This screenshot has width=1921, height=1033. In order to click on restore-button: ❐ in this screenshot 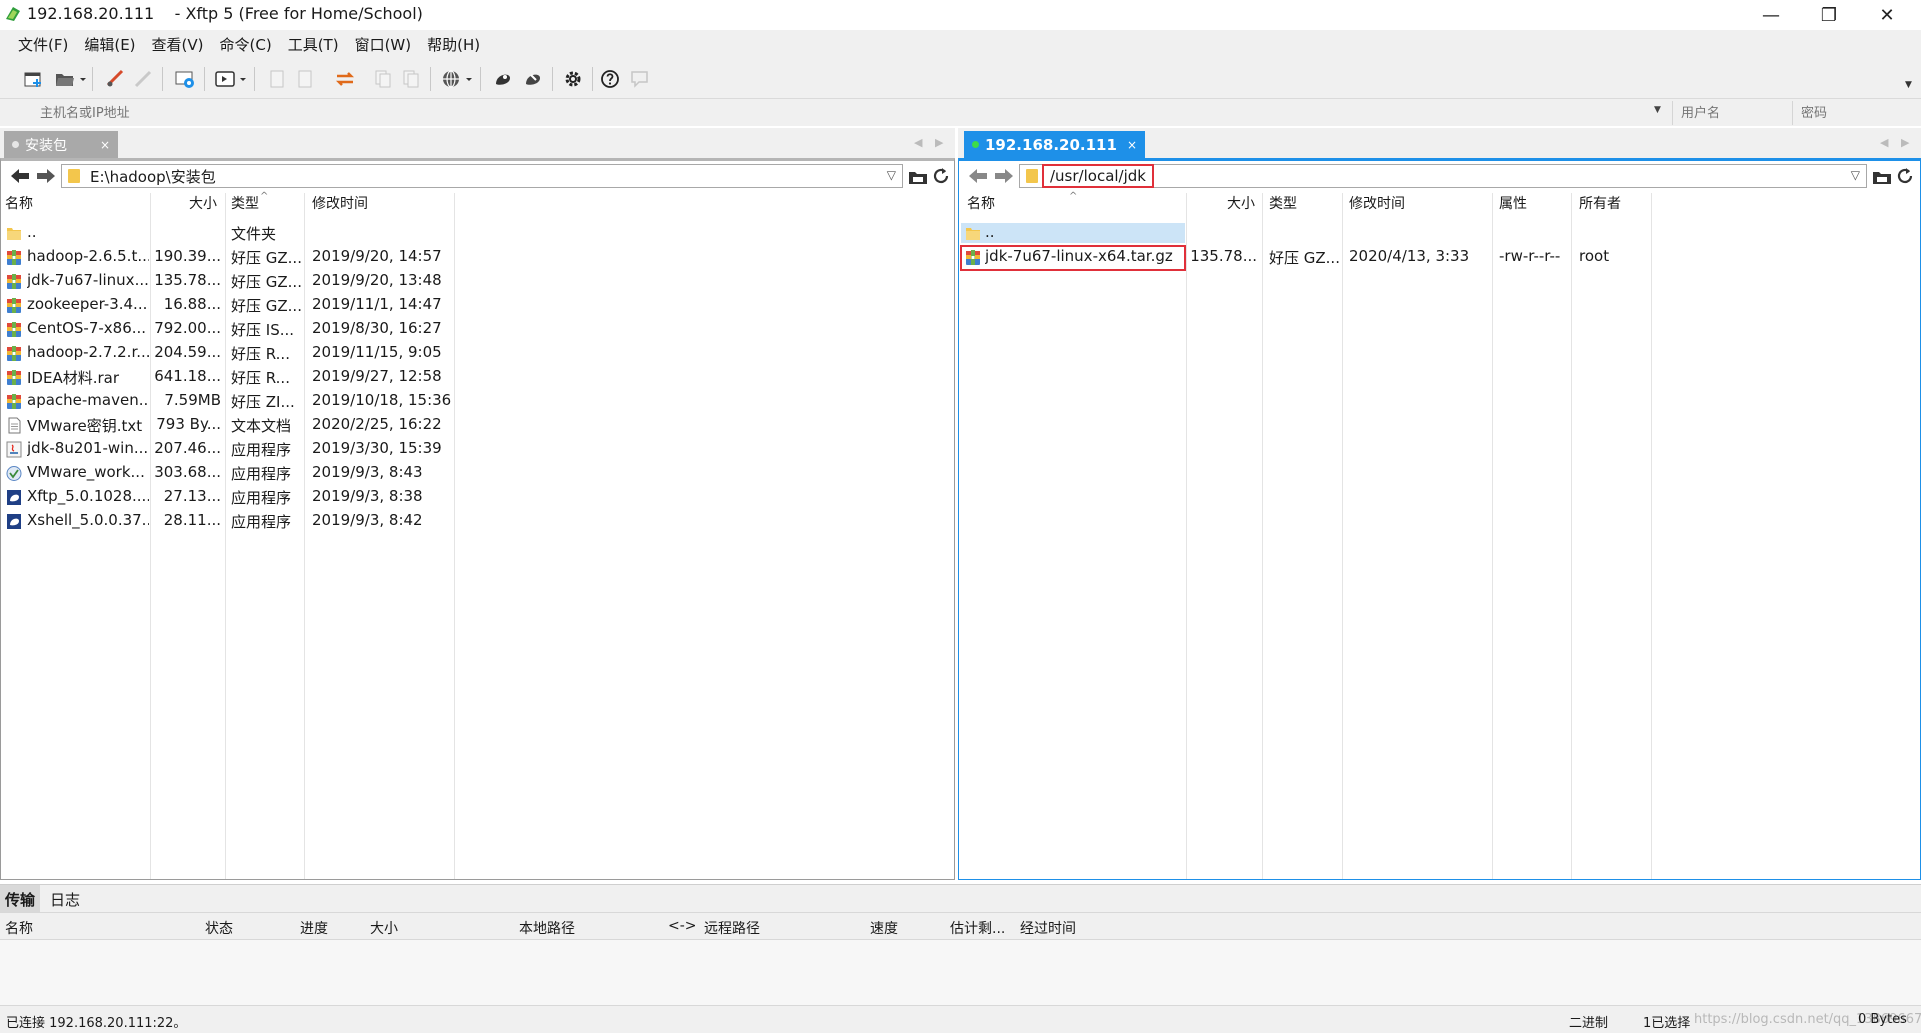, I will do `click(1829, 15)`.